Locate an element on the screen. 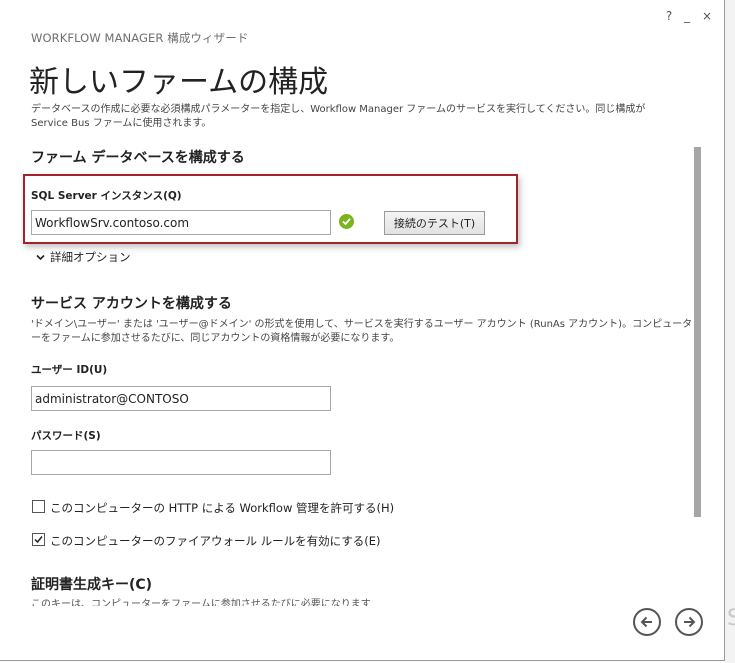 The width and height of the screenshot is (735, 663). firewall-rules-option: このコンピューターのファイアウォール ルールを有効にする(E) is located at coordinates (206, 541).